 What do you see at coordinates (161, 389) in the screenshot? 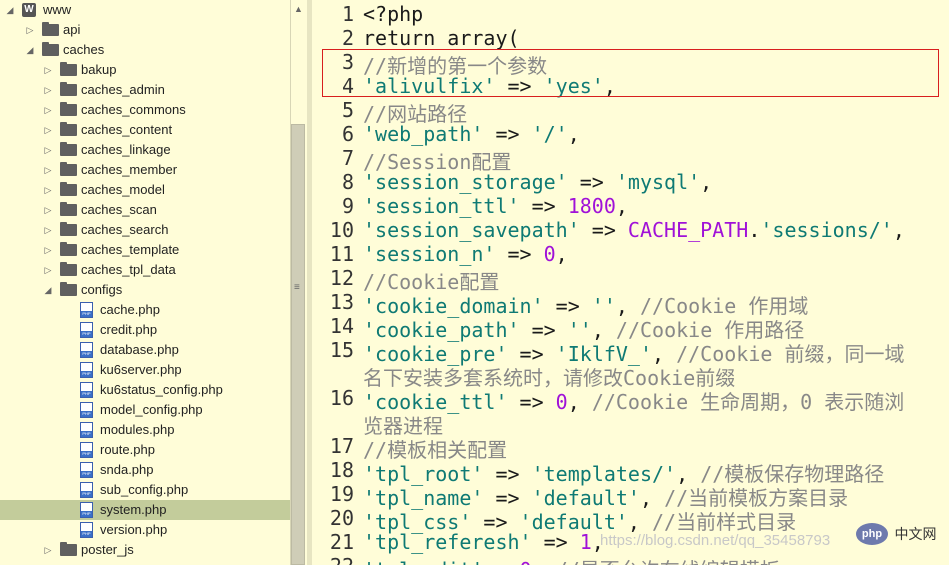
I see `tree-item-label: ku6status_config.php` at bounding box center [161, 389].